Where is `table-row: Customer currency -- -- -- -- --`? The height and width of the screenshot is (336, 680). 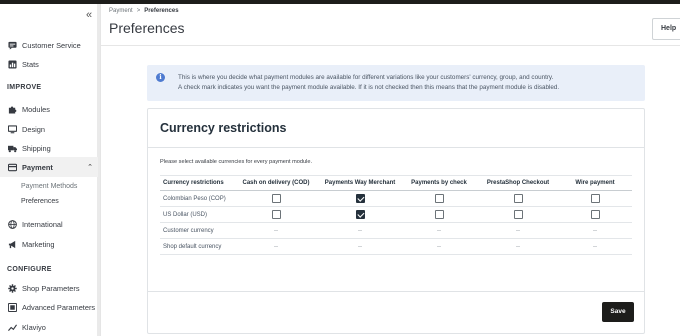 table-row: Customer currency -- -- -- -- -- is located at coordinates (396, 230).